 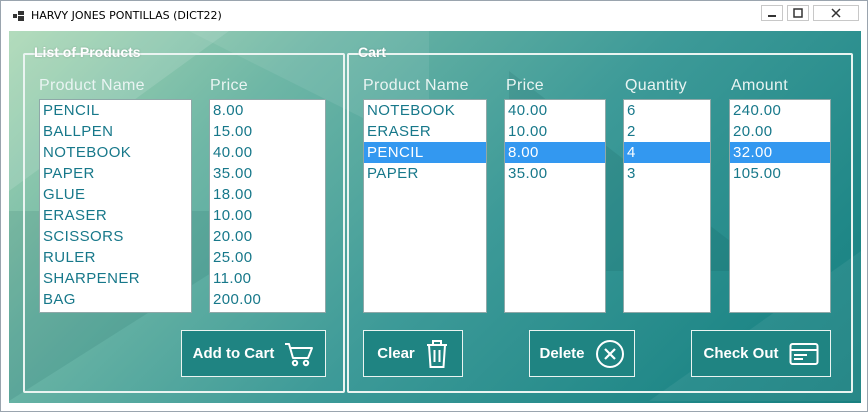 What do you see at coordinates (780, 206) in the screenshot?
I see `cart-amount-list: 240.00 20.00 32.00 105.00` at bounding box center [780, 206].